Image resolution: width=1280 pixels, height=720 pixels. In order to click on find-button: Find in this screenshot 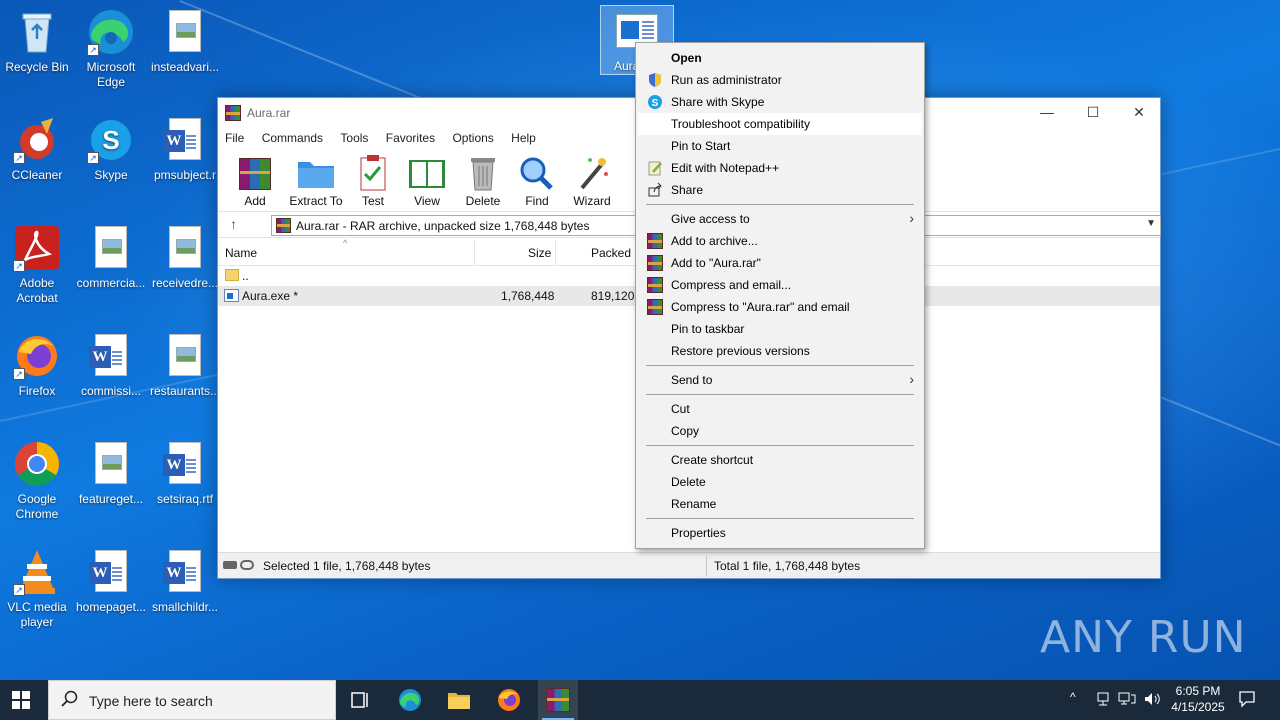, I will do `click(537, 181)`.